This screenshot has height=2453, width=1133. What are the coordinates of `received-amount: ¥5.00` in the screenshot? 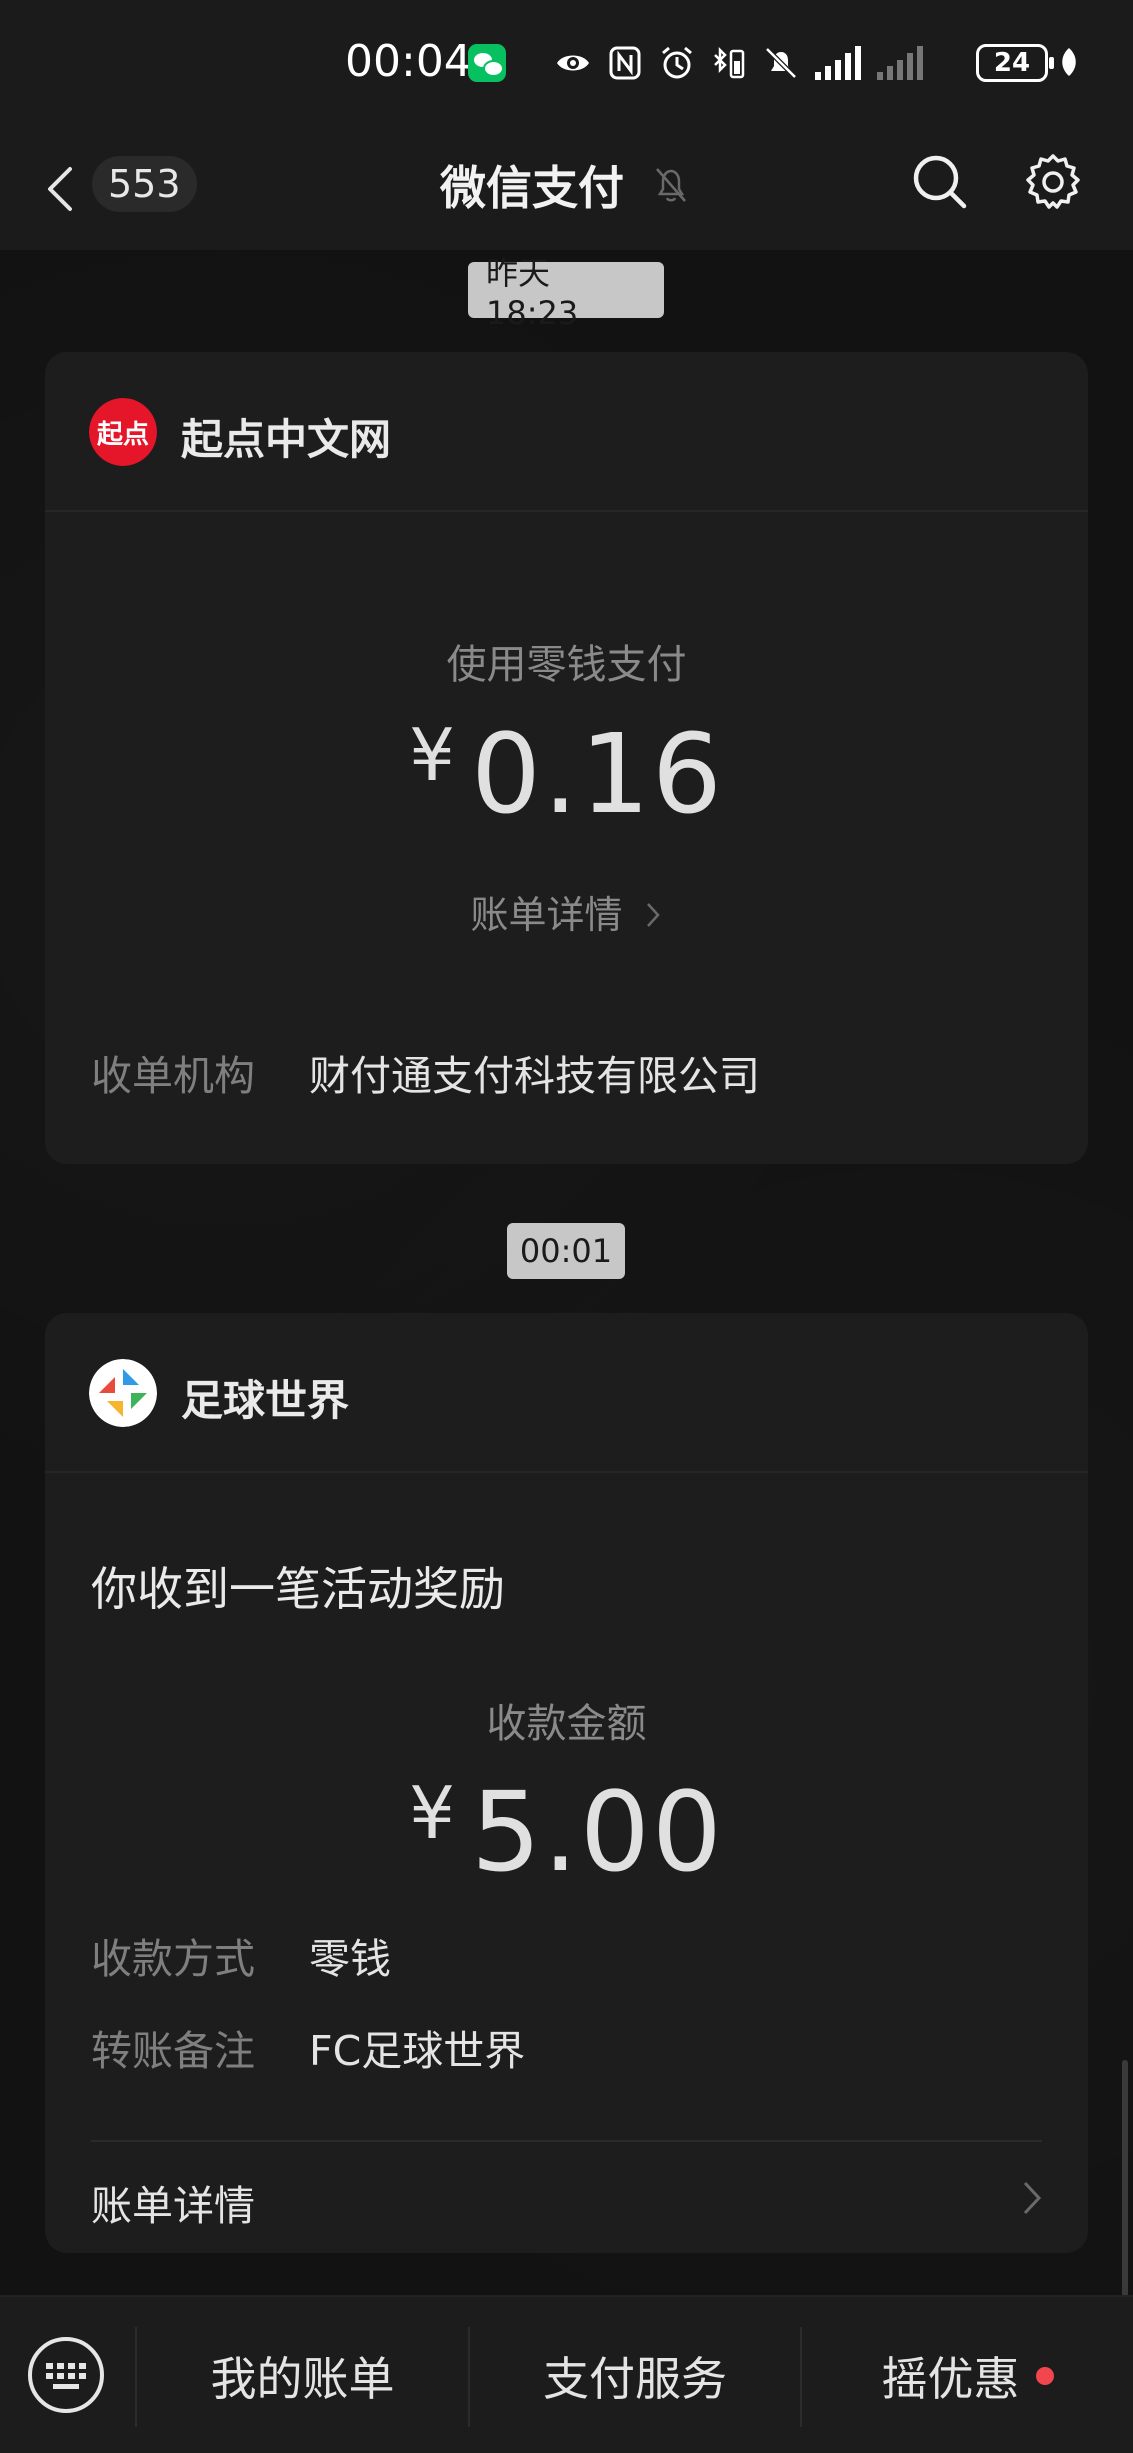 It's located at (566, 1832).